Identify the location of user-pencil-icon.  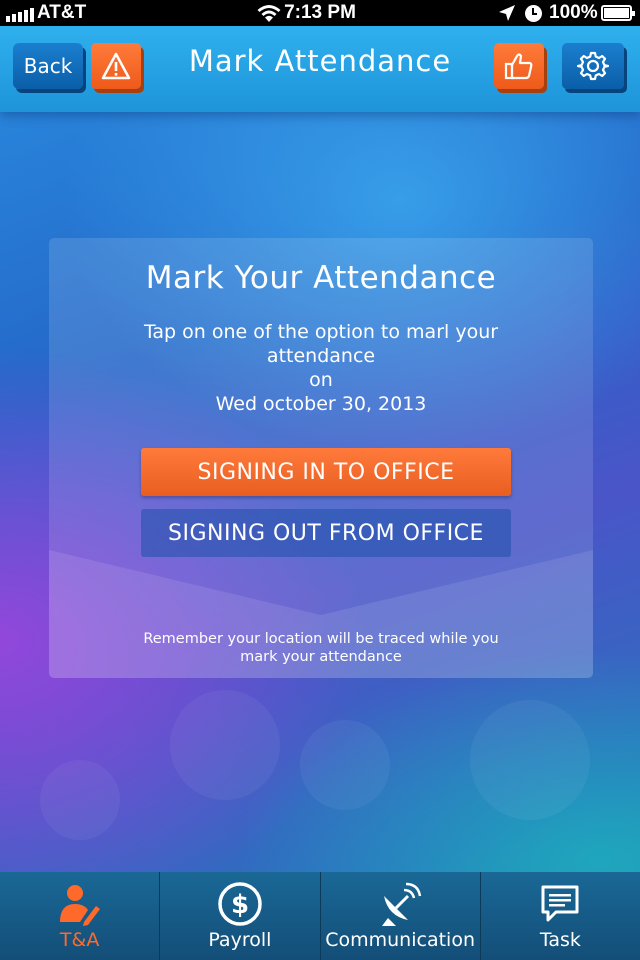
(79, 905).